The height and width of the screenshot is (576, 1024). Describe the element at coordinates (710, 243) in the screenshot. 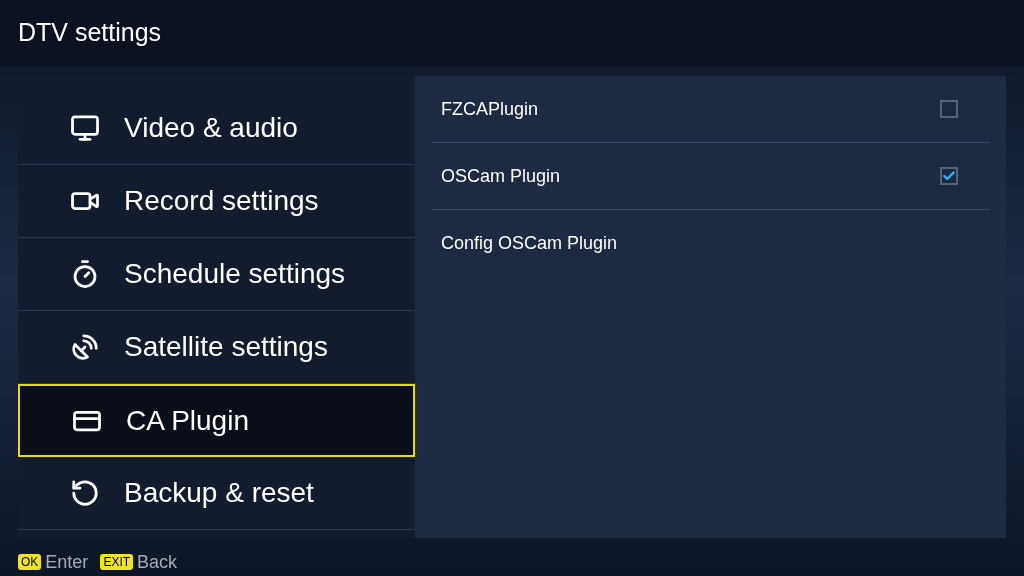

I see `option-row: Config OSCam Plugin` at that location.